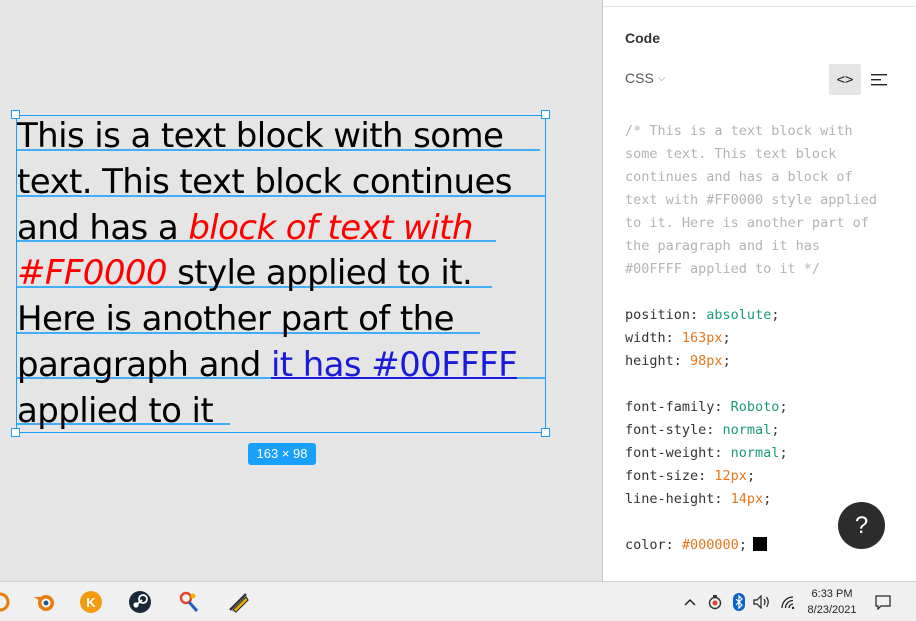  I want to click on system-clock: 6:33 PM 8/23/2021, so click(832, 602).